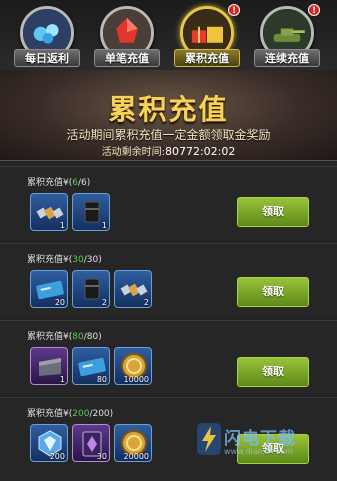  What do you see at coordinates (91, 443) in the screenshot?
I see `purple-card-icon: 30` at bounding box center [91, 443].